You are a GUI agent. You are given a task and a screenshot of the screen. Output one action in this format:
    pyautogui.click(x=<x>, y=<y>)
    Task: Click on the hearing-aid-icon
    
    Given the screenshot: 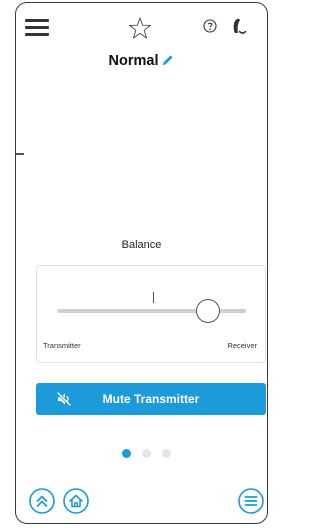 What is the action you would take?
    pyautogui.click(x=239, y=26)
    